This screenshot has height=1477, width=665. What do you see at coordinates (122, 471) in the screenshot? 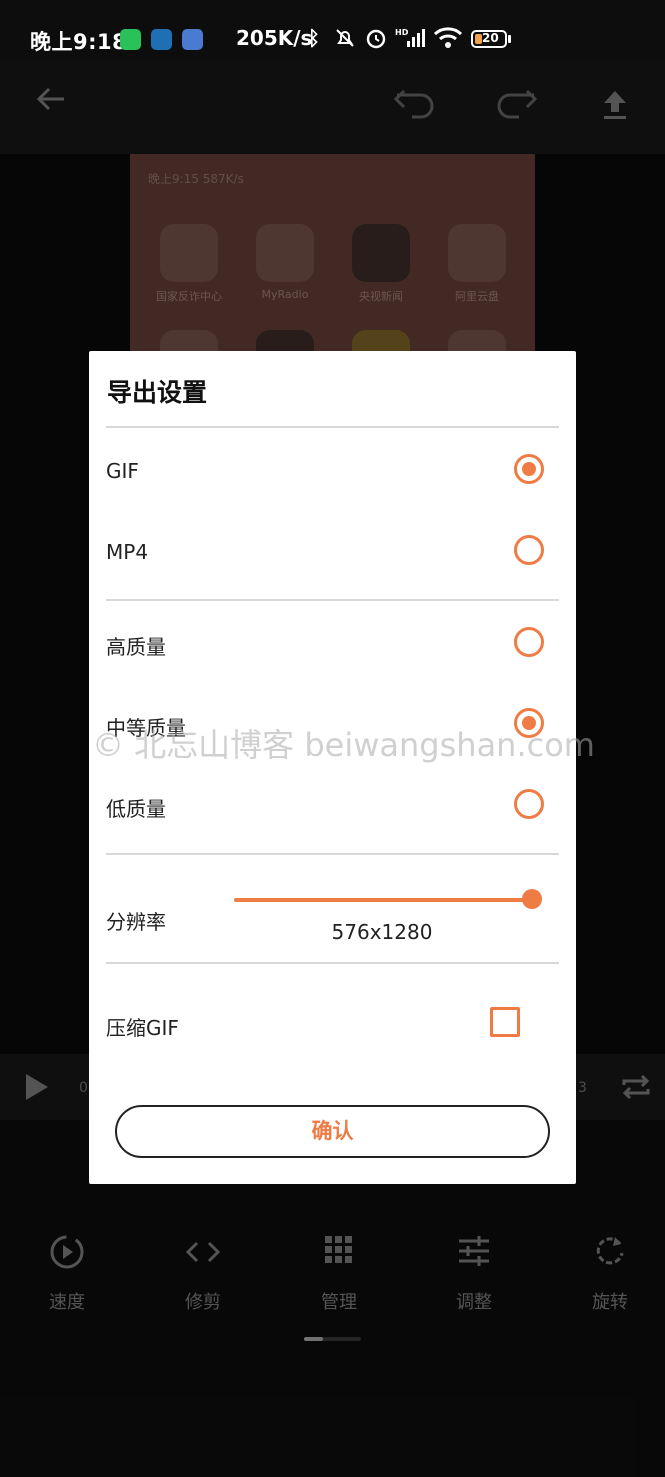
I see `format-option-gif: GIF` at bounding box center [122, 471].